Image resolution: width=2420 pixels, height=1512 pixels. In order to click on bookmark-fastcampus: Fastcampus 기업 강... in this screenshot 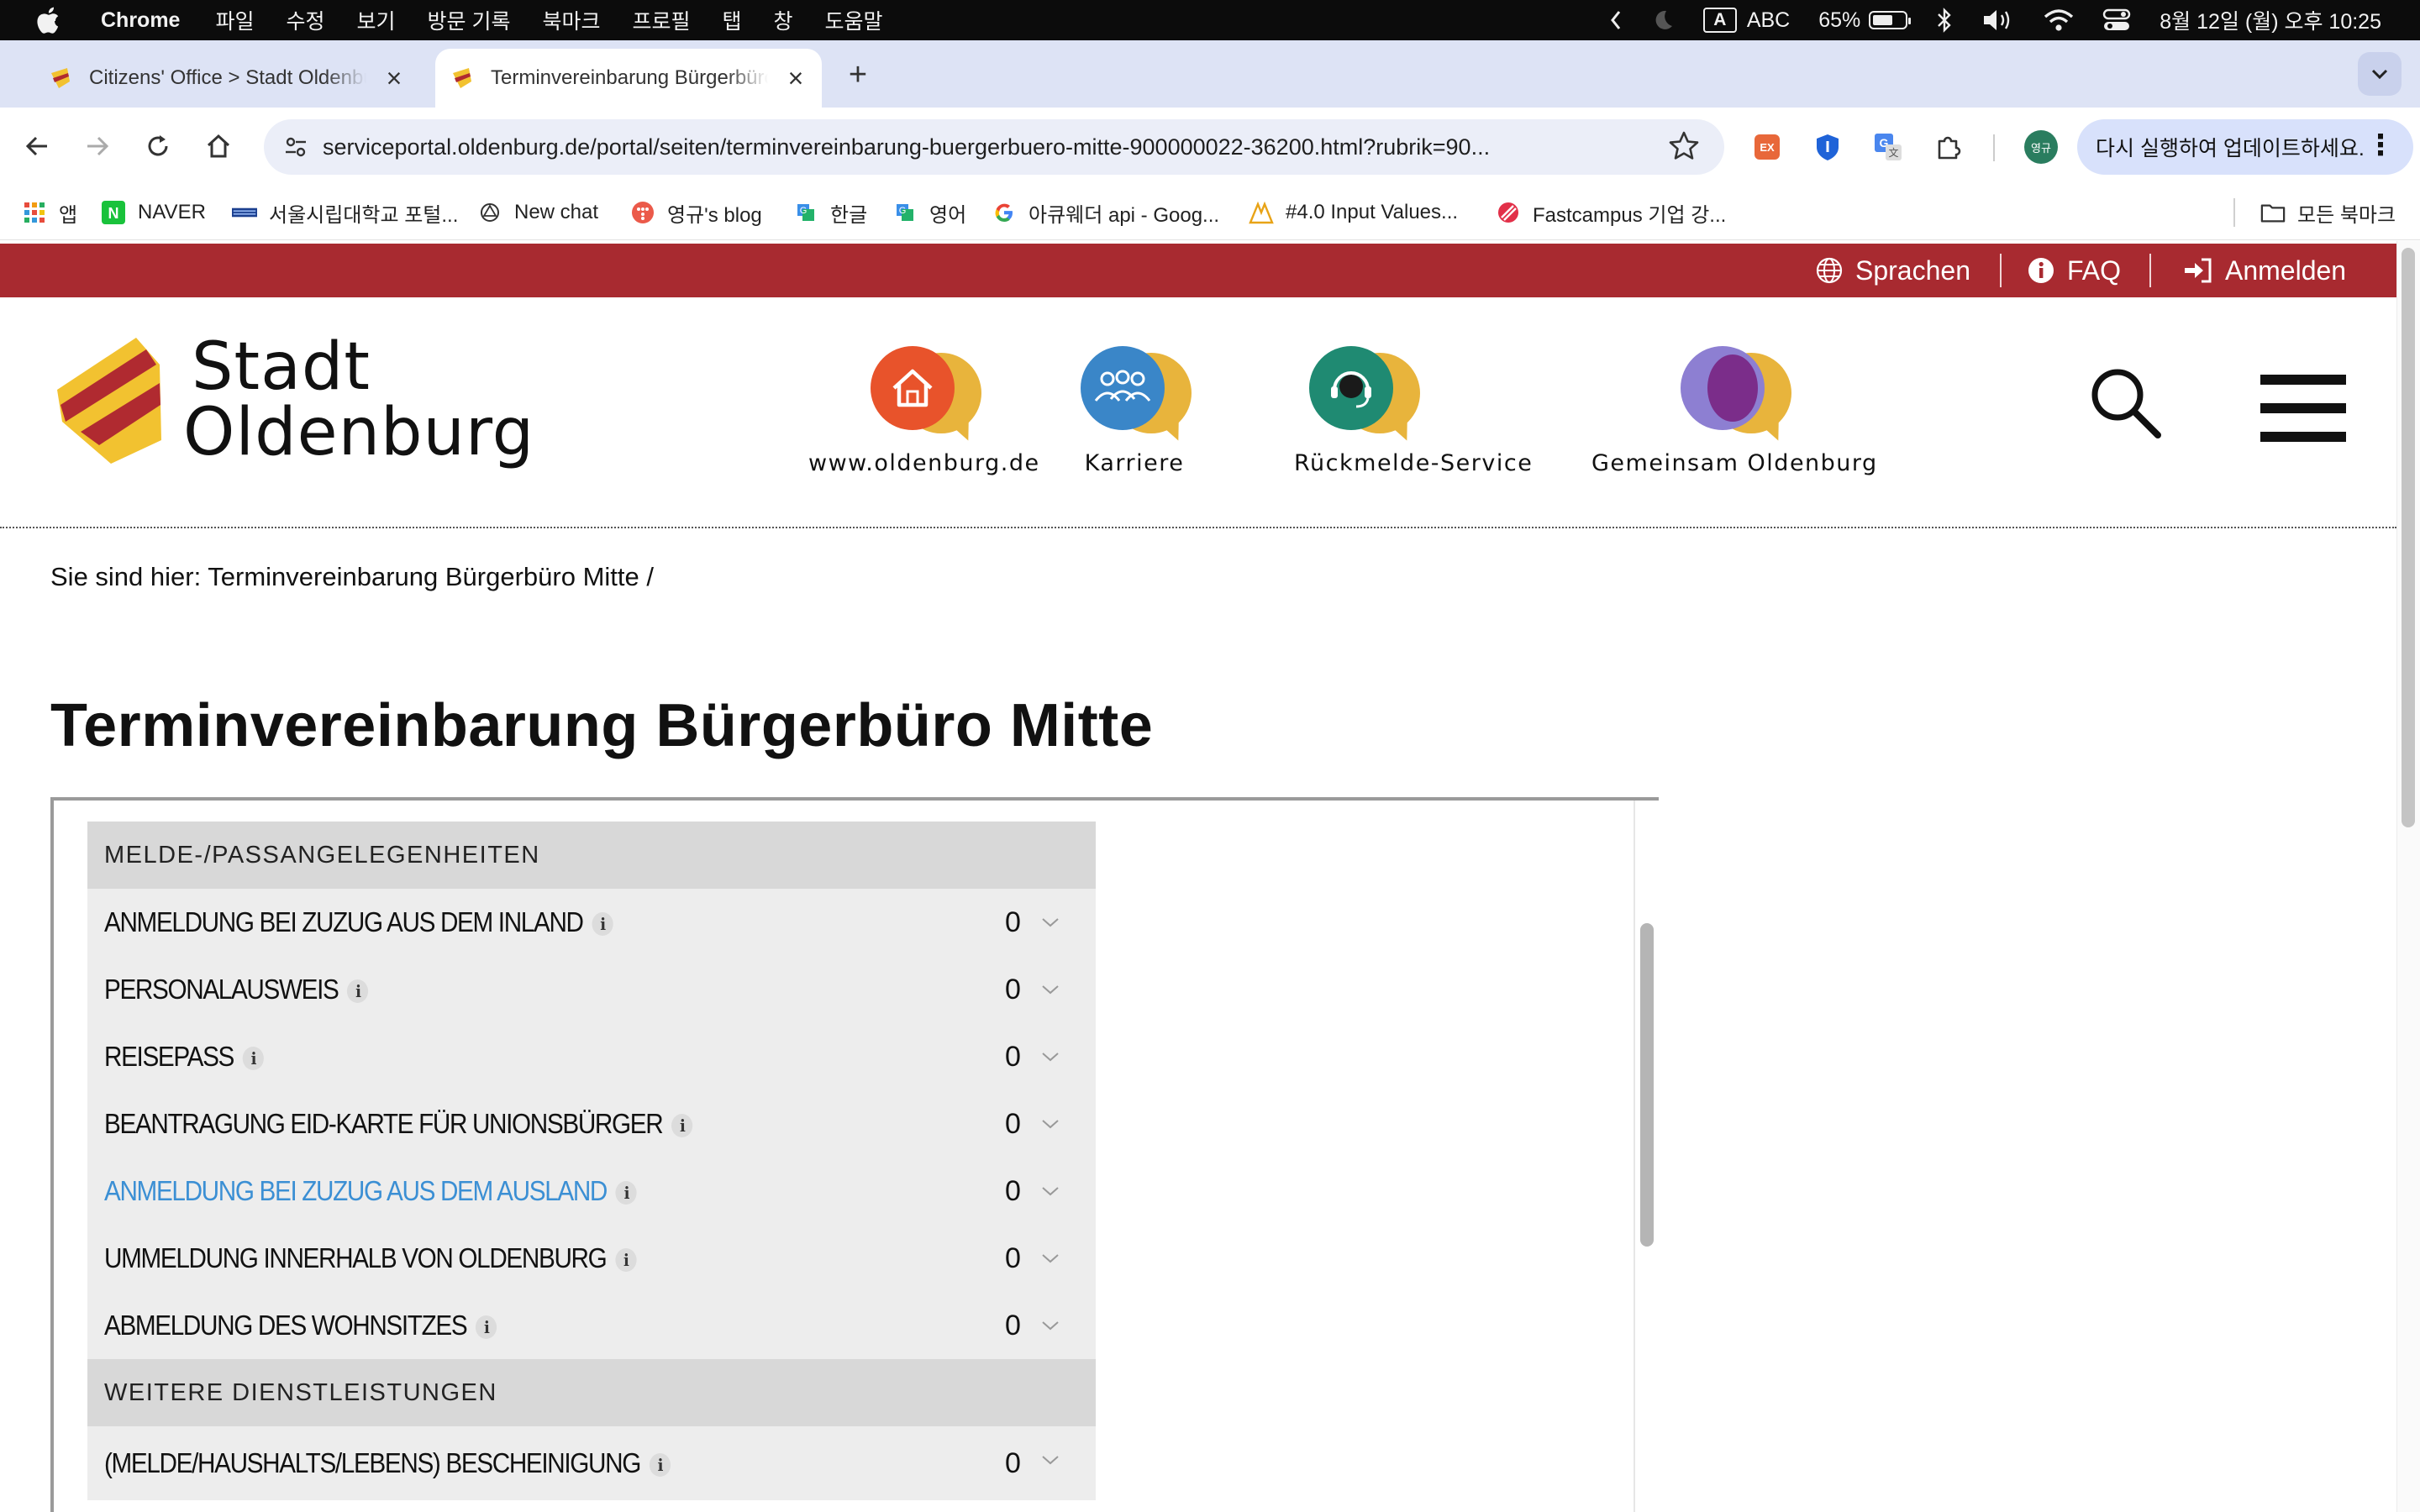, I will do `click(1611, 212)`.